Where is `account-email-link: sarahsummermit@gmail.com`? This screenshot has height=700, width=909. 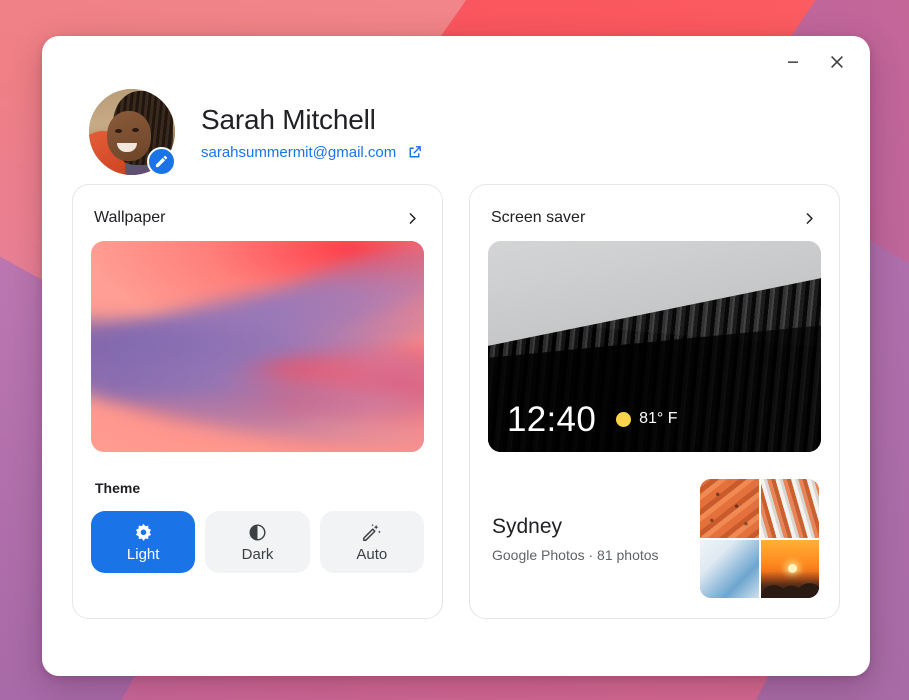
account-email-link: sarahsummermit@gmail.com is located at coordinates (298, 152).